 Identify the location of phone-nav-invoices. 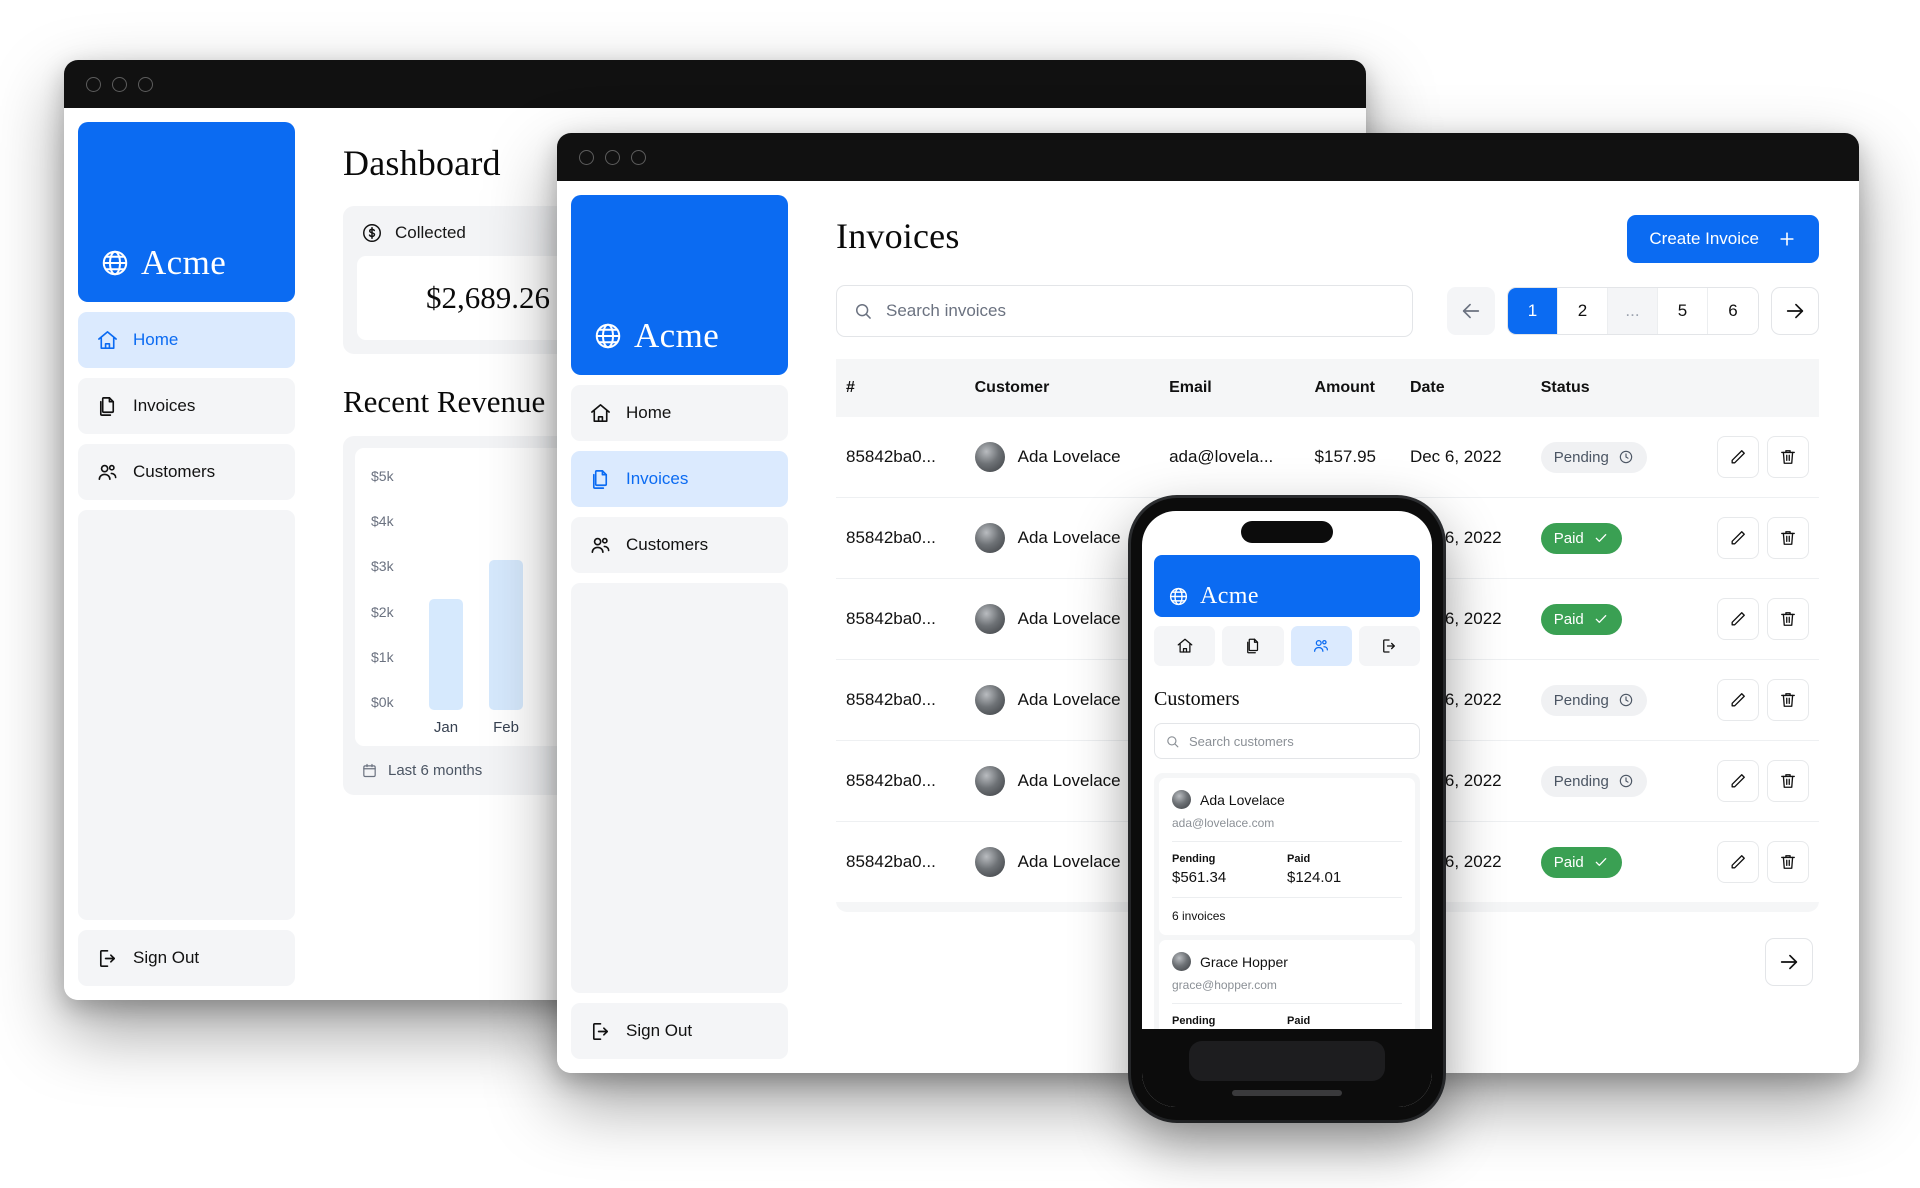
(1253, 646).